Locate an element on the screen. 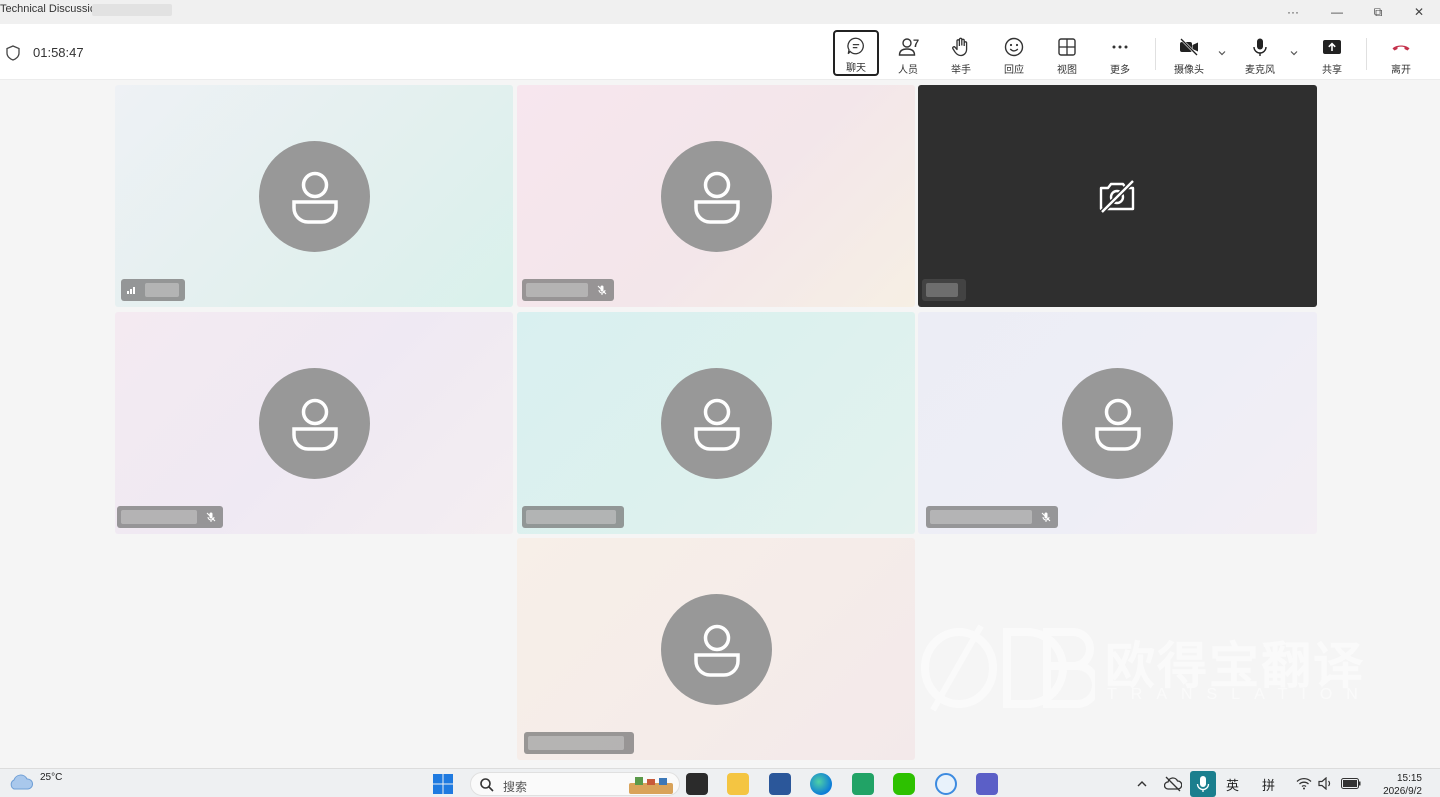 This screenshot has height=797, width=1440. search-icon is located at coordinates (487, 785).